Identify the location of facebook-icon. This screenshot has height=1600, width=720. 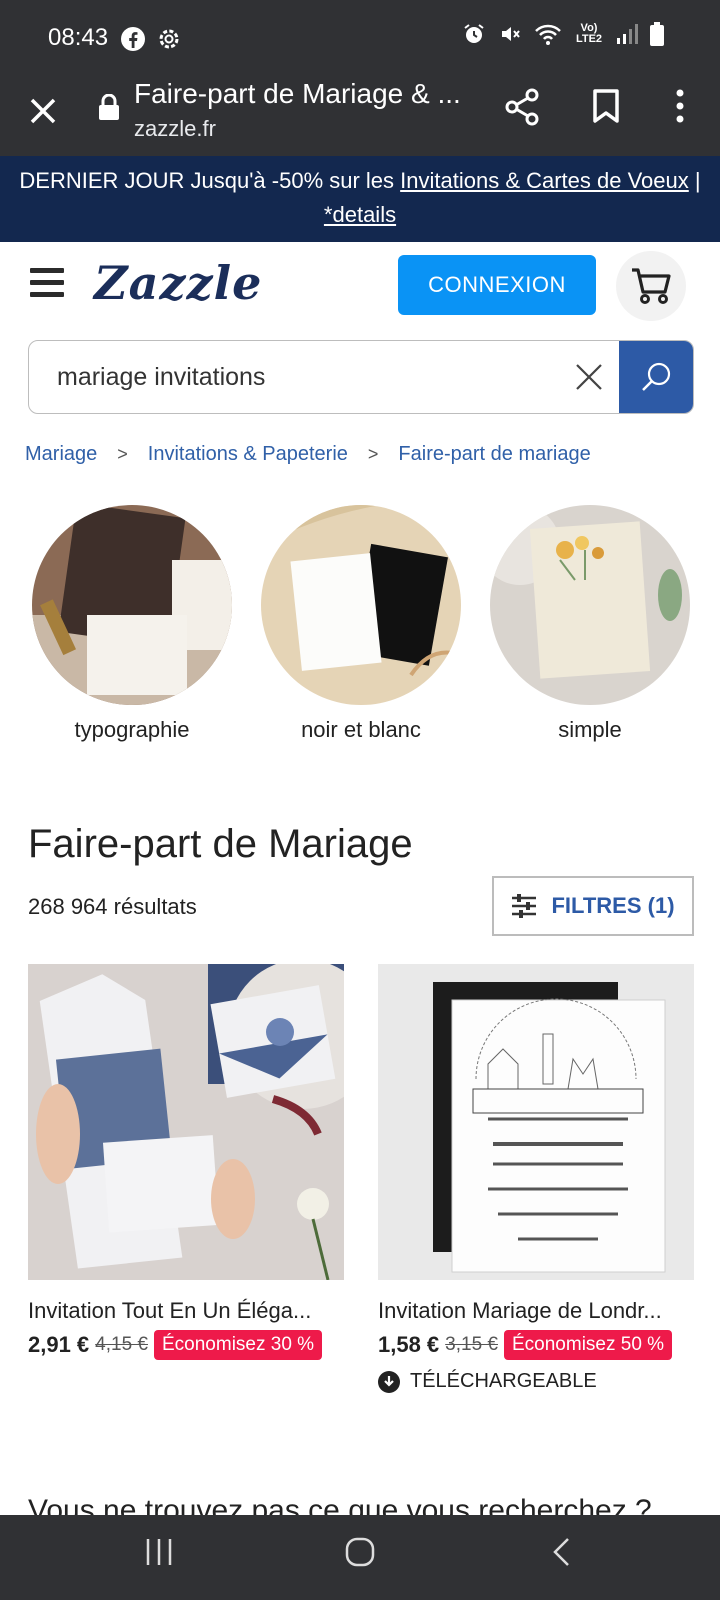
(133, 39).